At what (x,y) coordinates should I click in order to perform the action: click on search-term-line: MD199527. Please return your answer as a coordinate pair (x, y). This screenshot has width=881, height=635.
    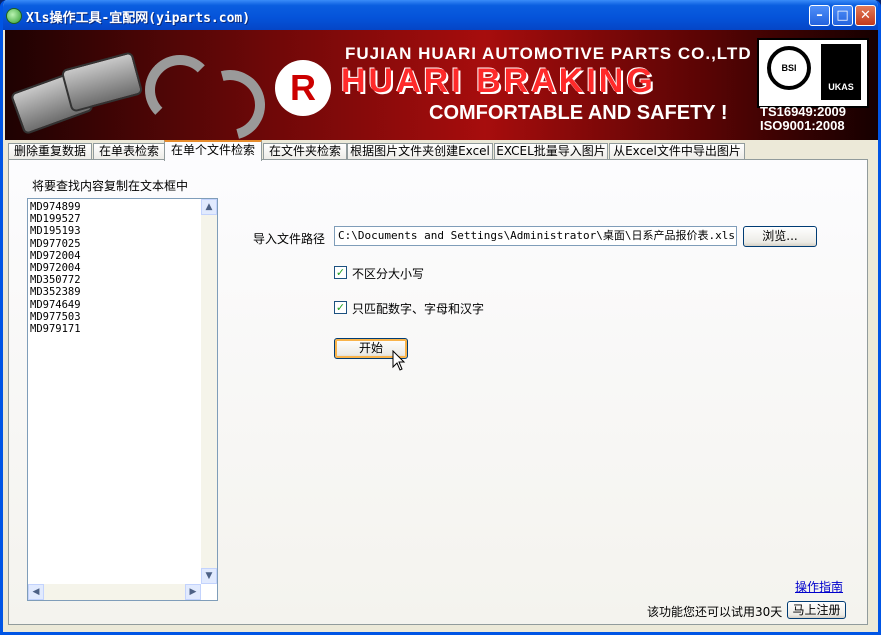
    Looking at the image, I should click on (55, 219).